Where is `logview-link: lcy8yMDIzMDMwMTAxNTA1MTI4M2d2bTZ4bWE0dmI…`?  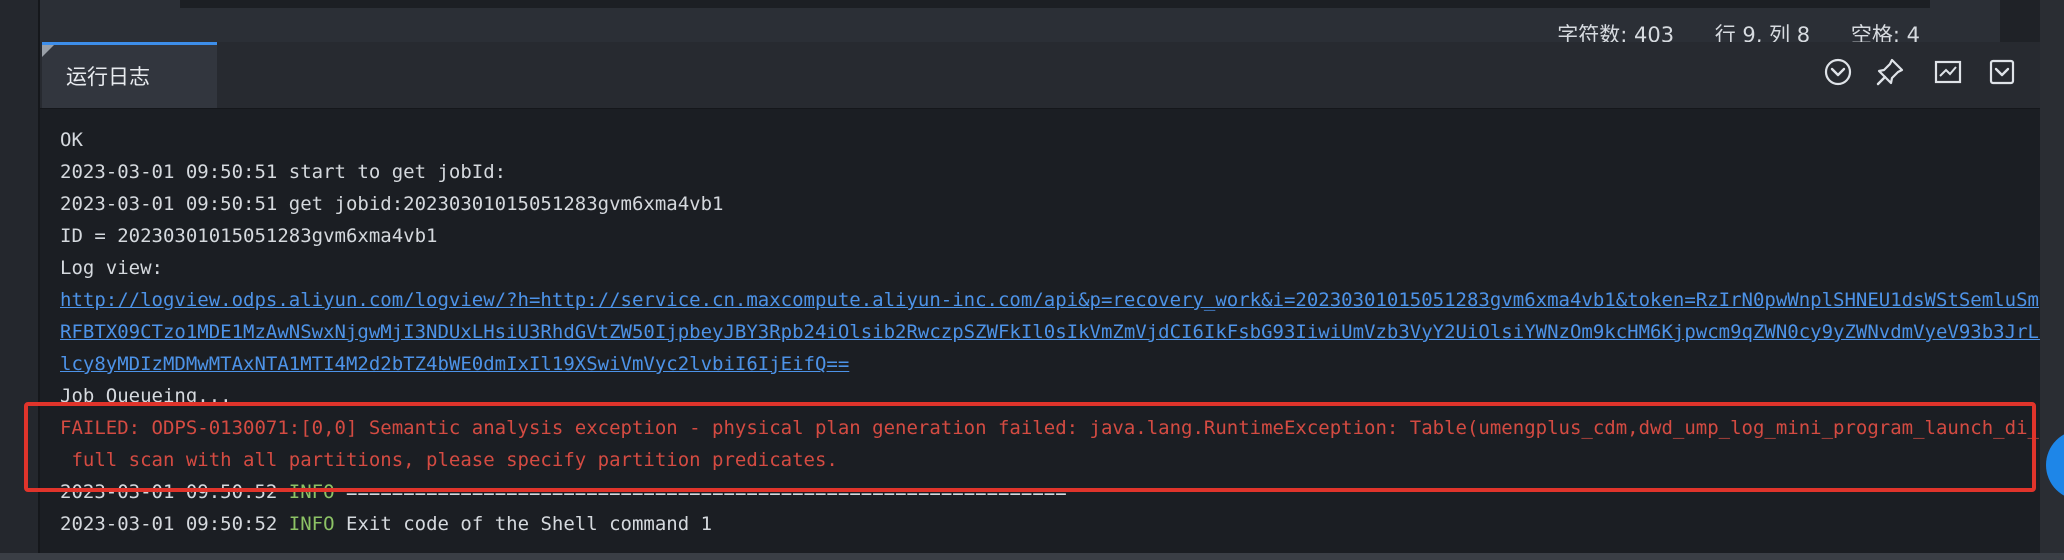
logview-link: lcy8yMDIzMDMwMTAxNTA1MTI4M2d2bTZ4bWE0dmI… is located at coordinates (1040, 364).